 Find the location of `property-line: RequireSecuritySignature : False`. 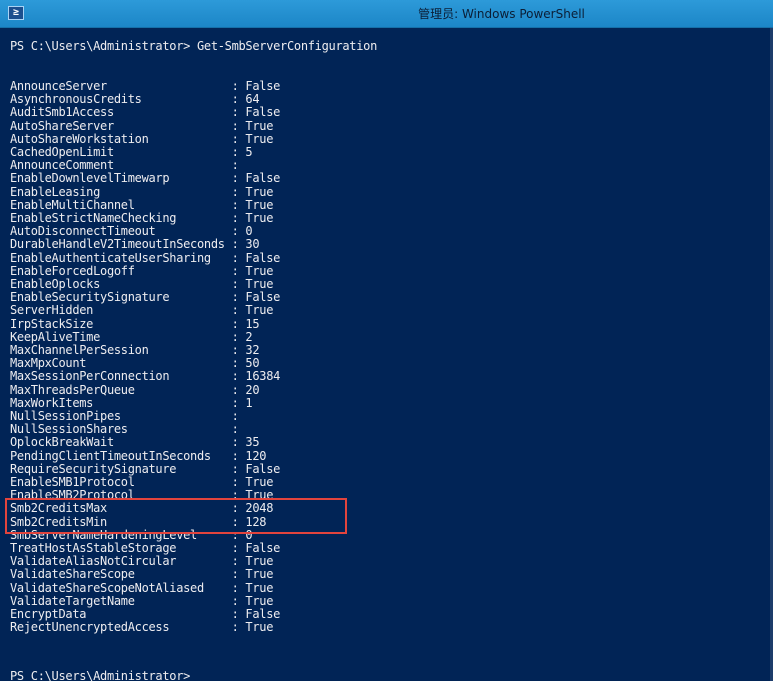

property-line: RequireSecuritySignature : False is located at coordinates (145, 468).